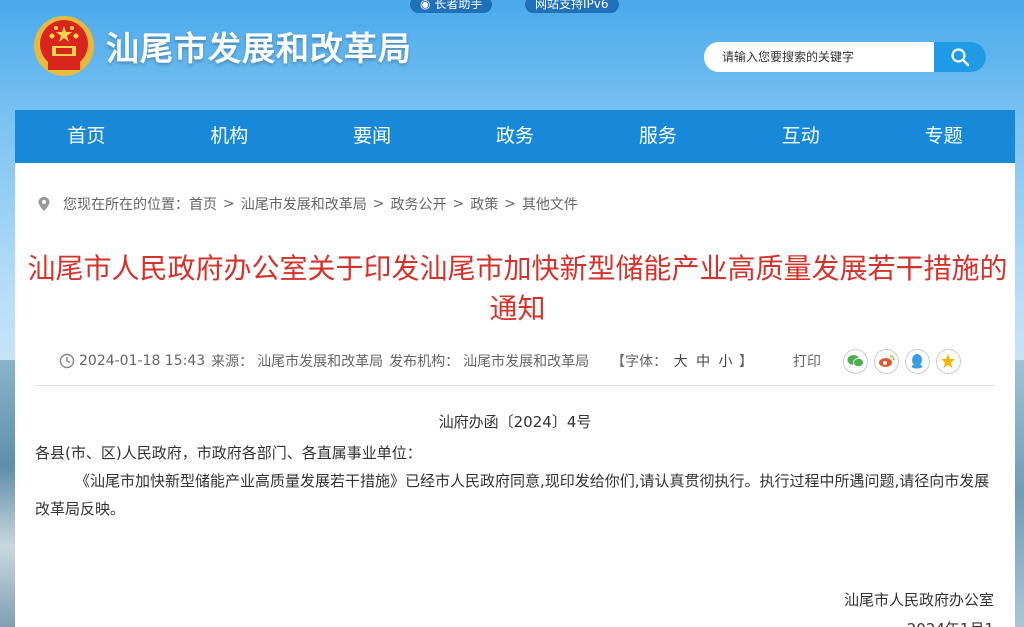  I want to click on location-pin-icon, so click(44, 204).